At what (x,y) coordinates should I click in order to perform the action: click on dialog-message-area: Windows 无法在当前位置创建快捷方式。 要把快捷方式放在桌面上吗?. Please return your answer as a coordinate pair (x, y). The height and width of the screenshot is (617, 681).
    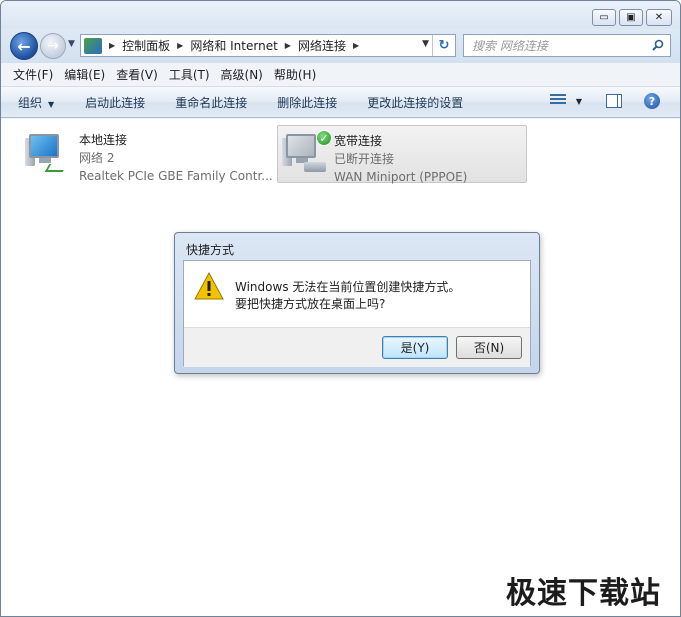
    Looking at the image, I should click on (357, 294).